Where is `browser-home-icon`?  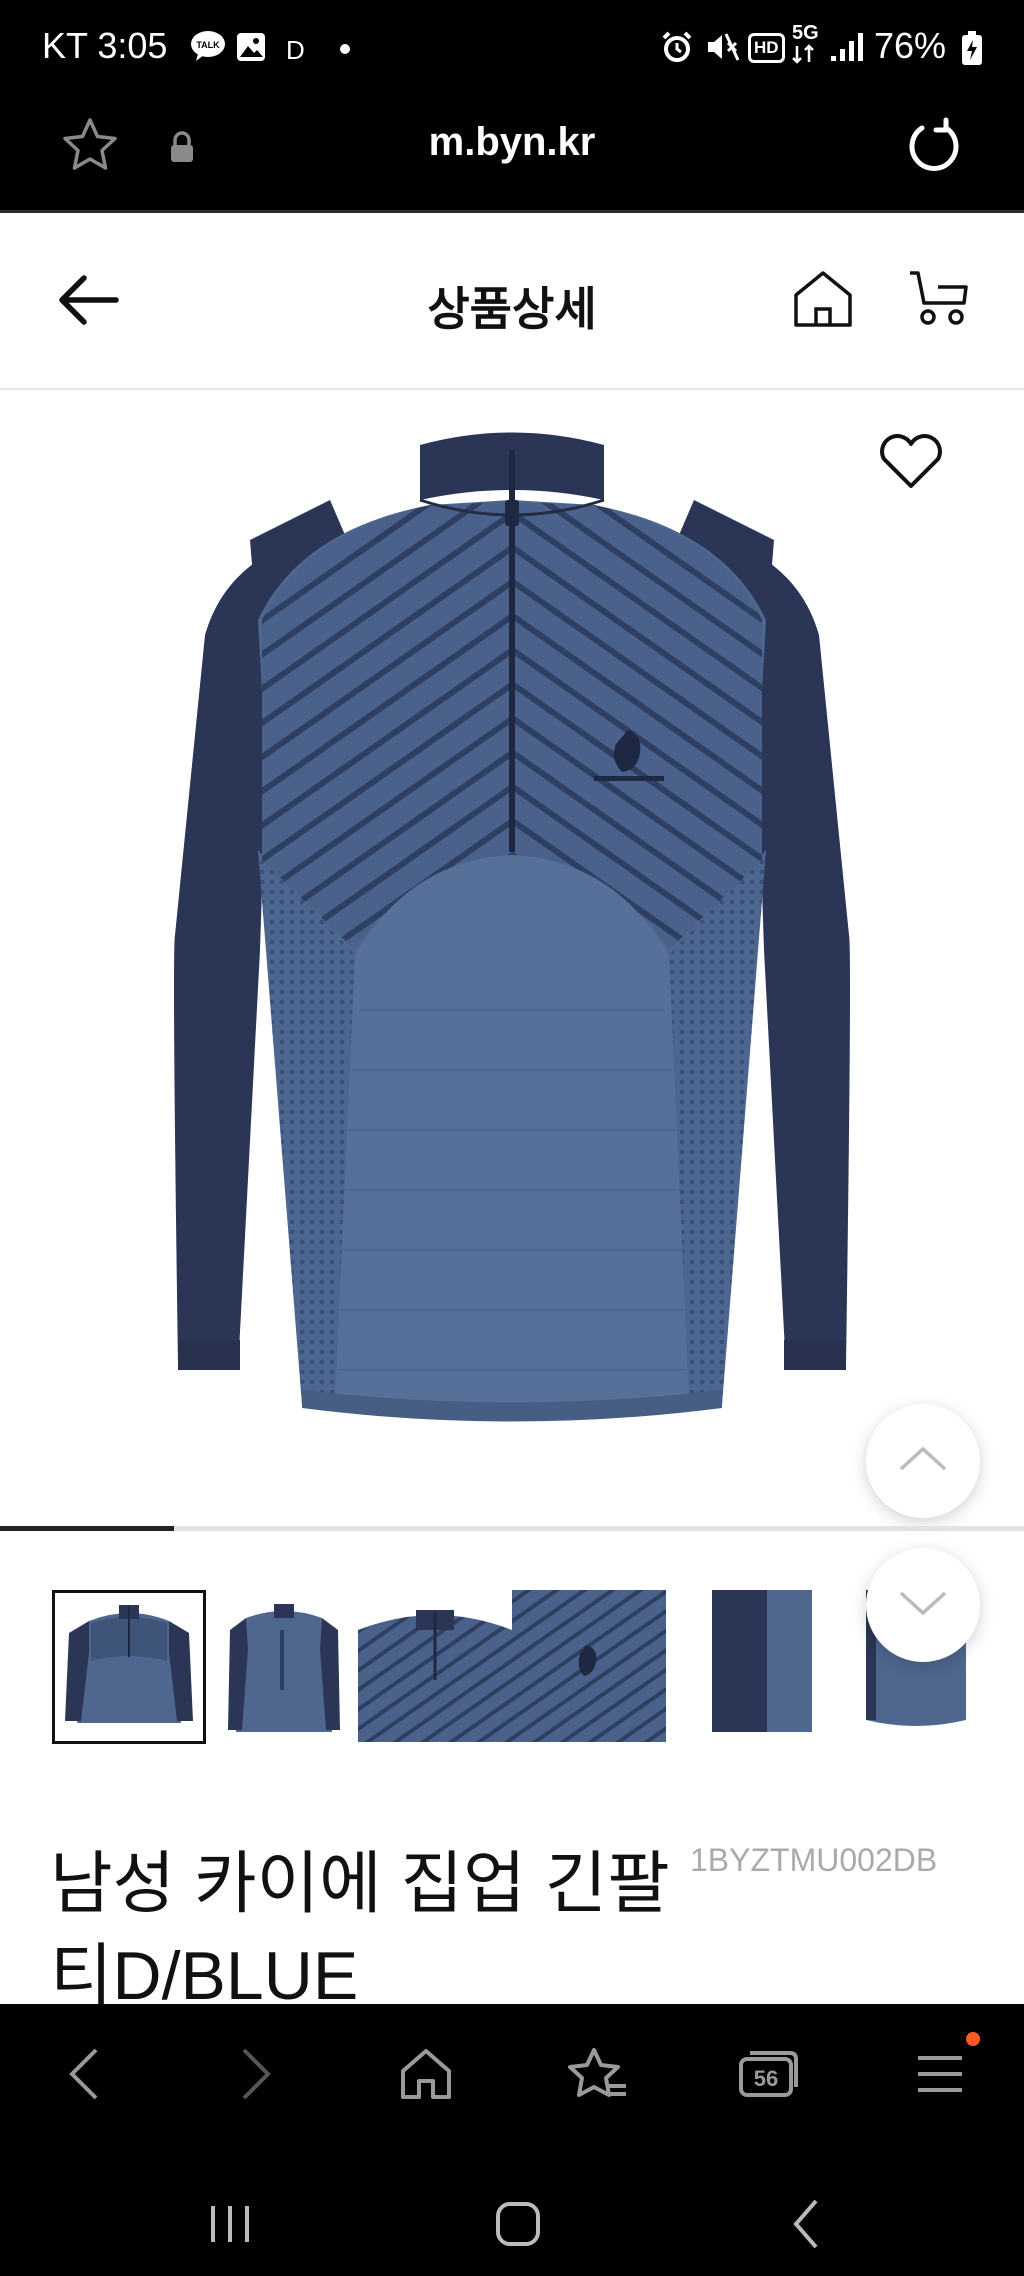
browser-home-icon is located at coordinates (426, 2074).